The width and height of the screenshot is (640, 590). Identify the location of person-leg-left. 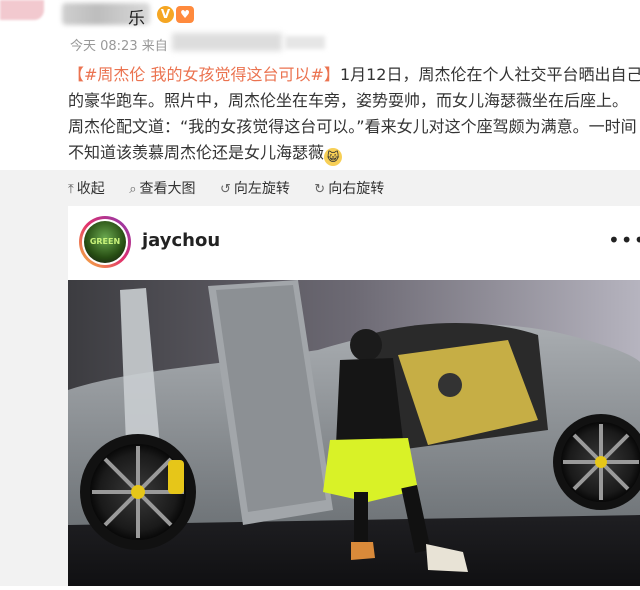
(361, 517).